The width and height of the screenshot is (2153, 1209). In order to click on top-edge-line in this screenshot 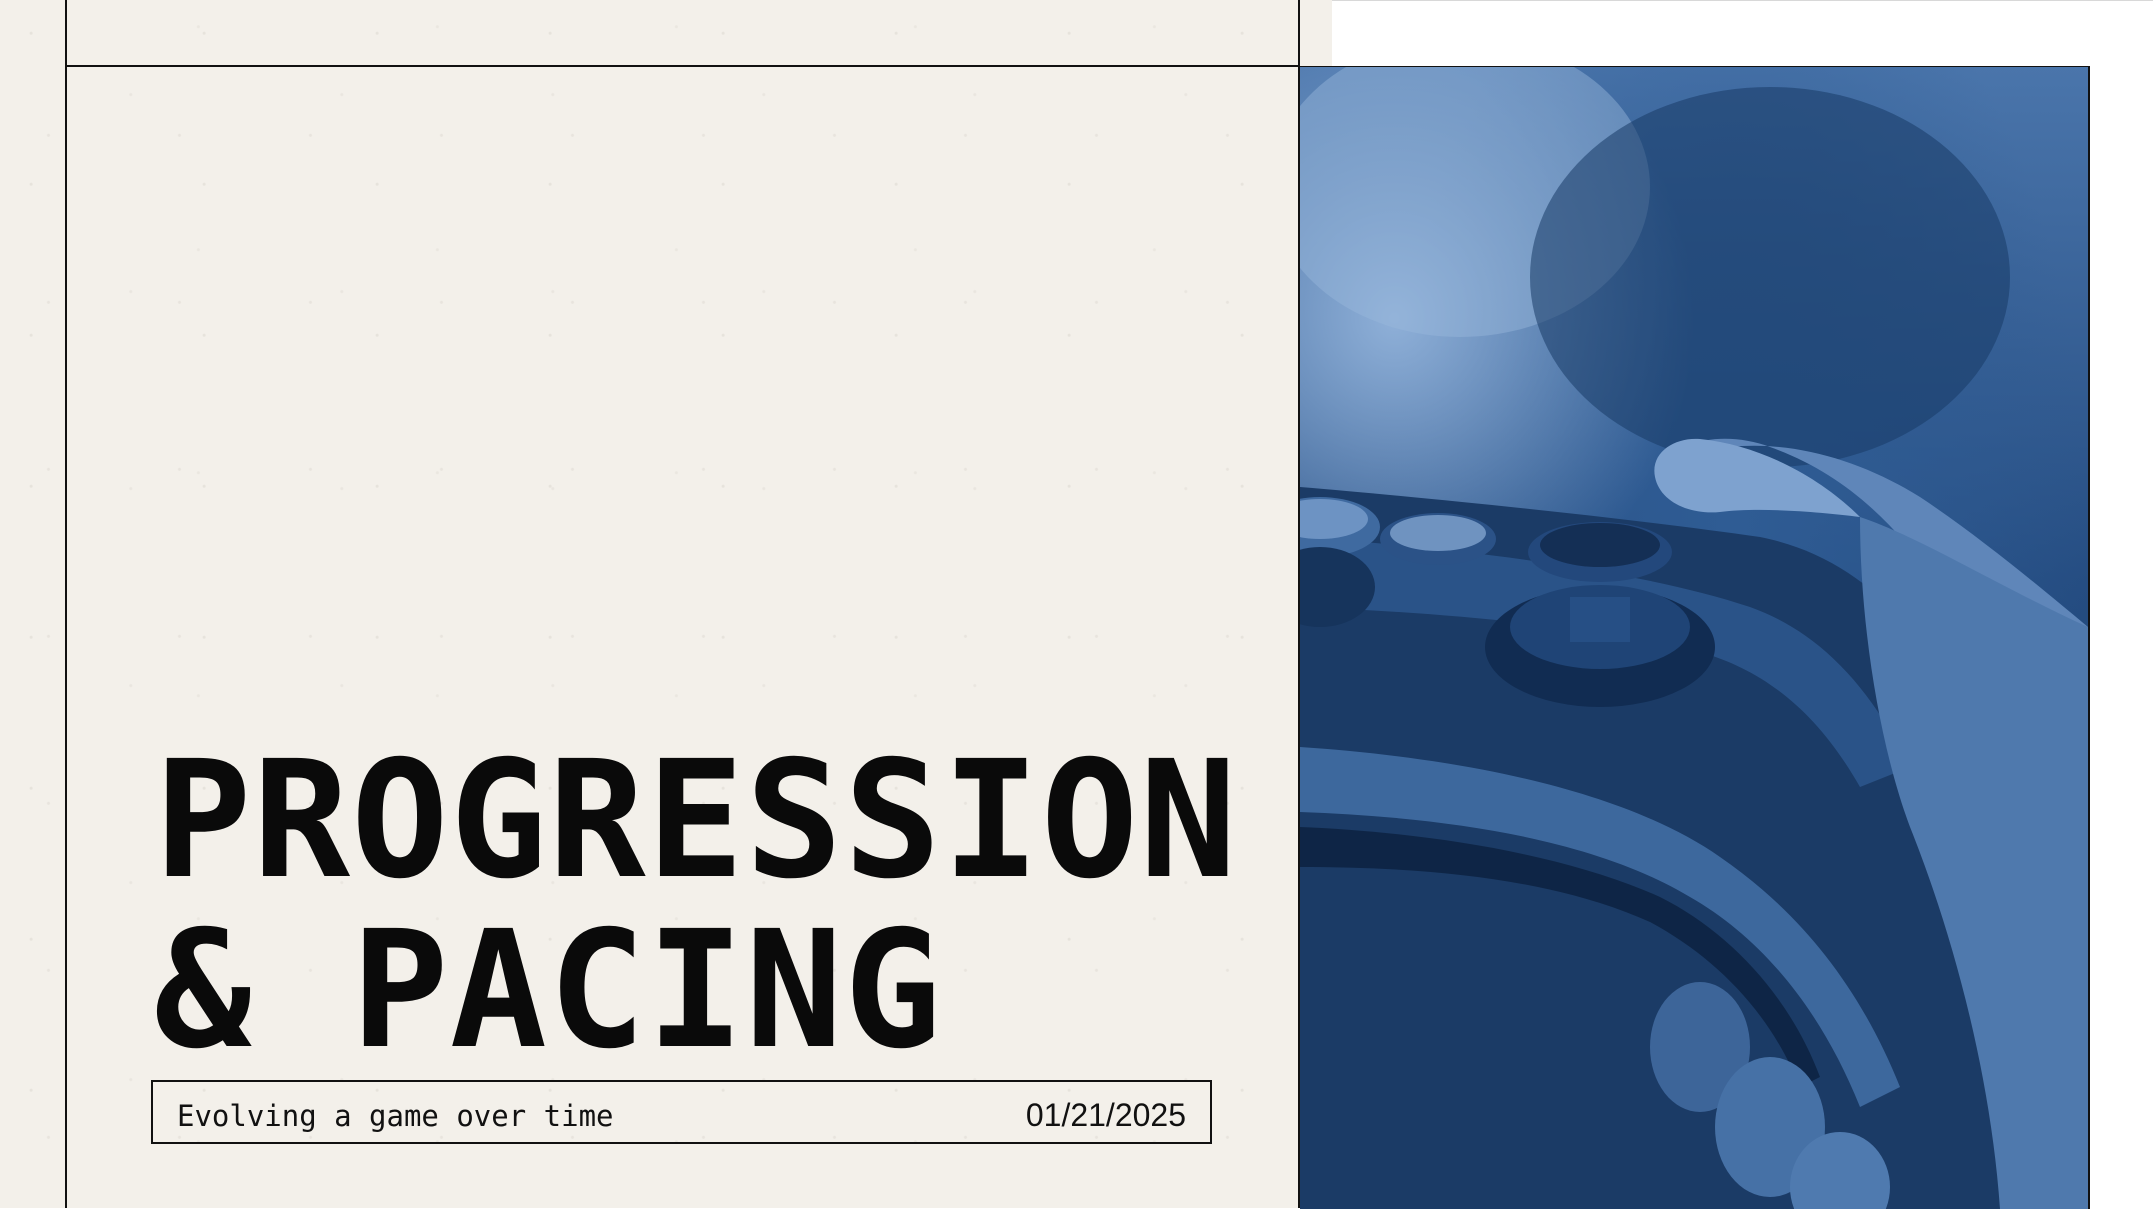, I will do `click(1742, 0)`.